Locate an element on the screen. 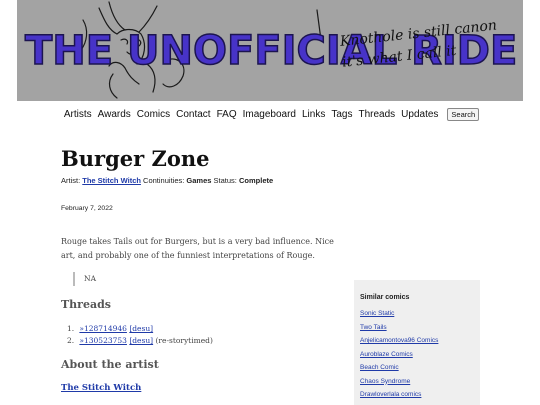  nav-artists: Artists is located at coordinates (78, 114).